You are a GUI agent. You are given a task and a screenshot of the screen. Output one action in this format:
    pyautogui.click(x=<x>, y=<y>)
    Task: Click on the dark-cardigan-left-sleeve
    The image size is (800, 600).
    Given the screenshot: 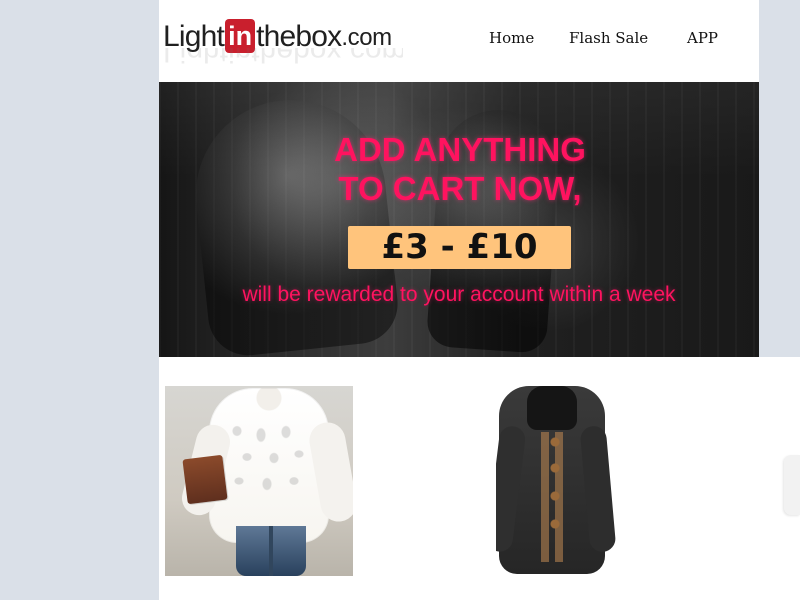 What is the action you would take?
    pyautogui.click(x=511, y=489)
    